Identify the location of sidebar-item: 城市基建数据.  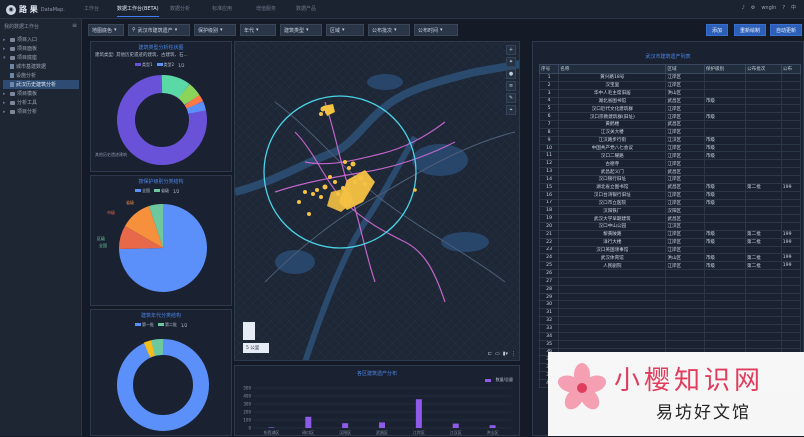
(41, 66).